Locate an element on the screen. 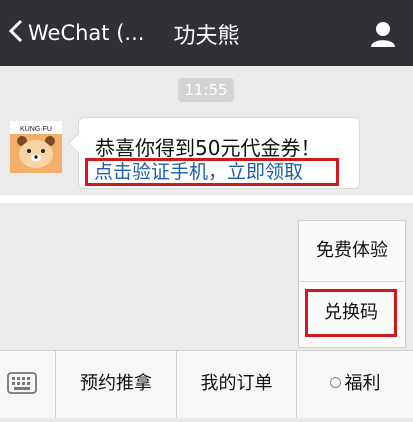 The height and width of the screenshot is (422, 413). timestamp-badge: 11:55 is located at coordinates (206, 90).